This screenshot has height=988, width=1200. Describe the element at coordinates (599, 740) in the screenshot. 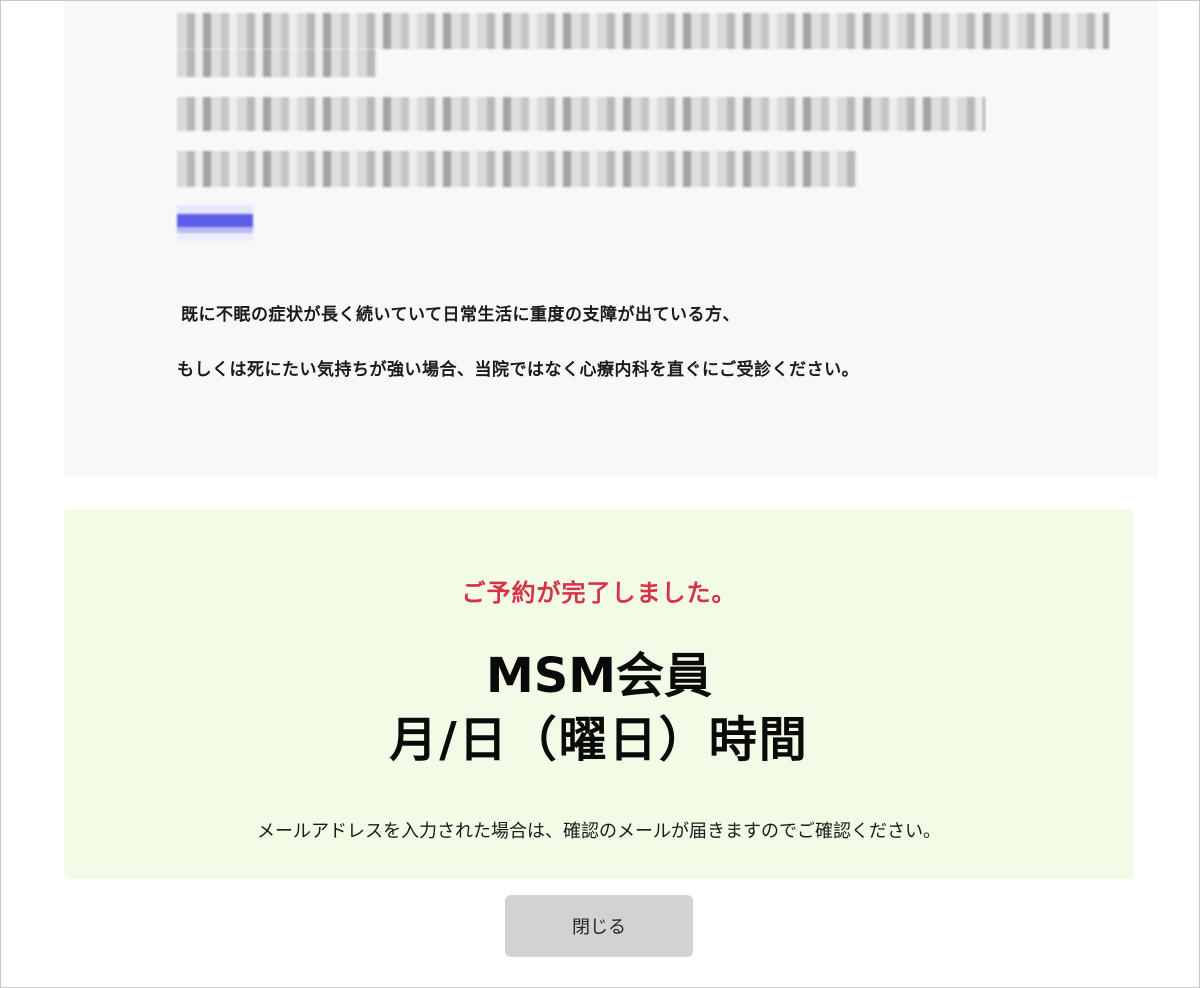

I see `reservation-datetime: 月/日（曜日）時間` at that location.